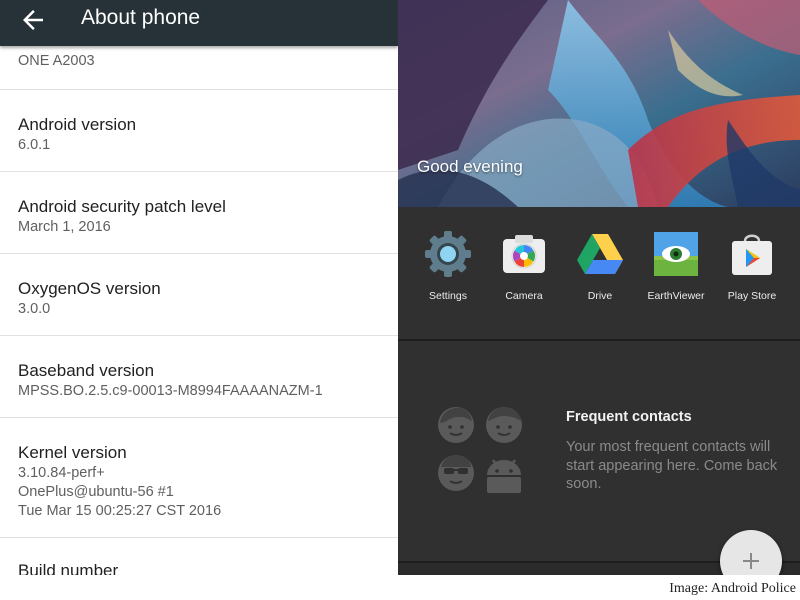 The height and width of the screenshot is (600, 800). Describe the element at coordinates (676, 296) in the screenshot. I see `app-label: EarthViewer` at that location.